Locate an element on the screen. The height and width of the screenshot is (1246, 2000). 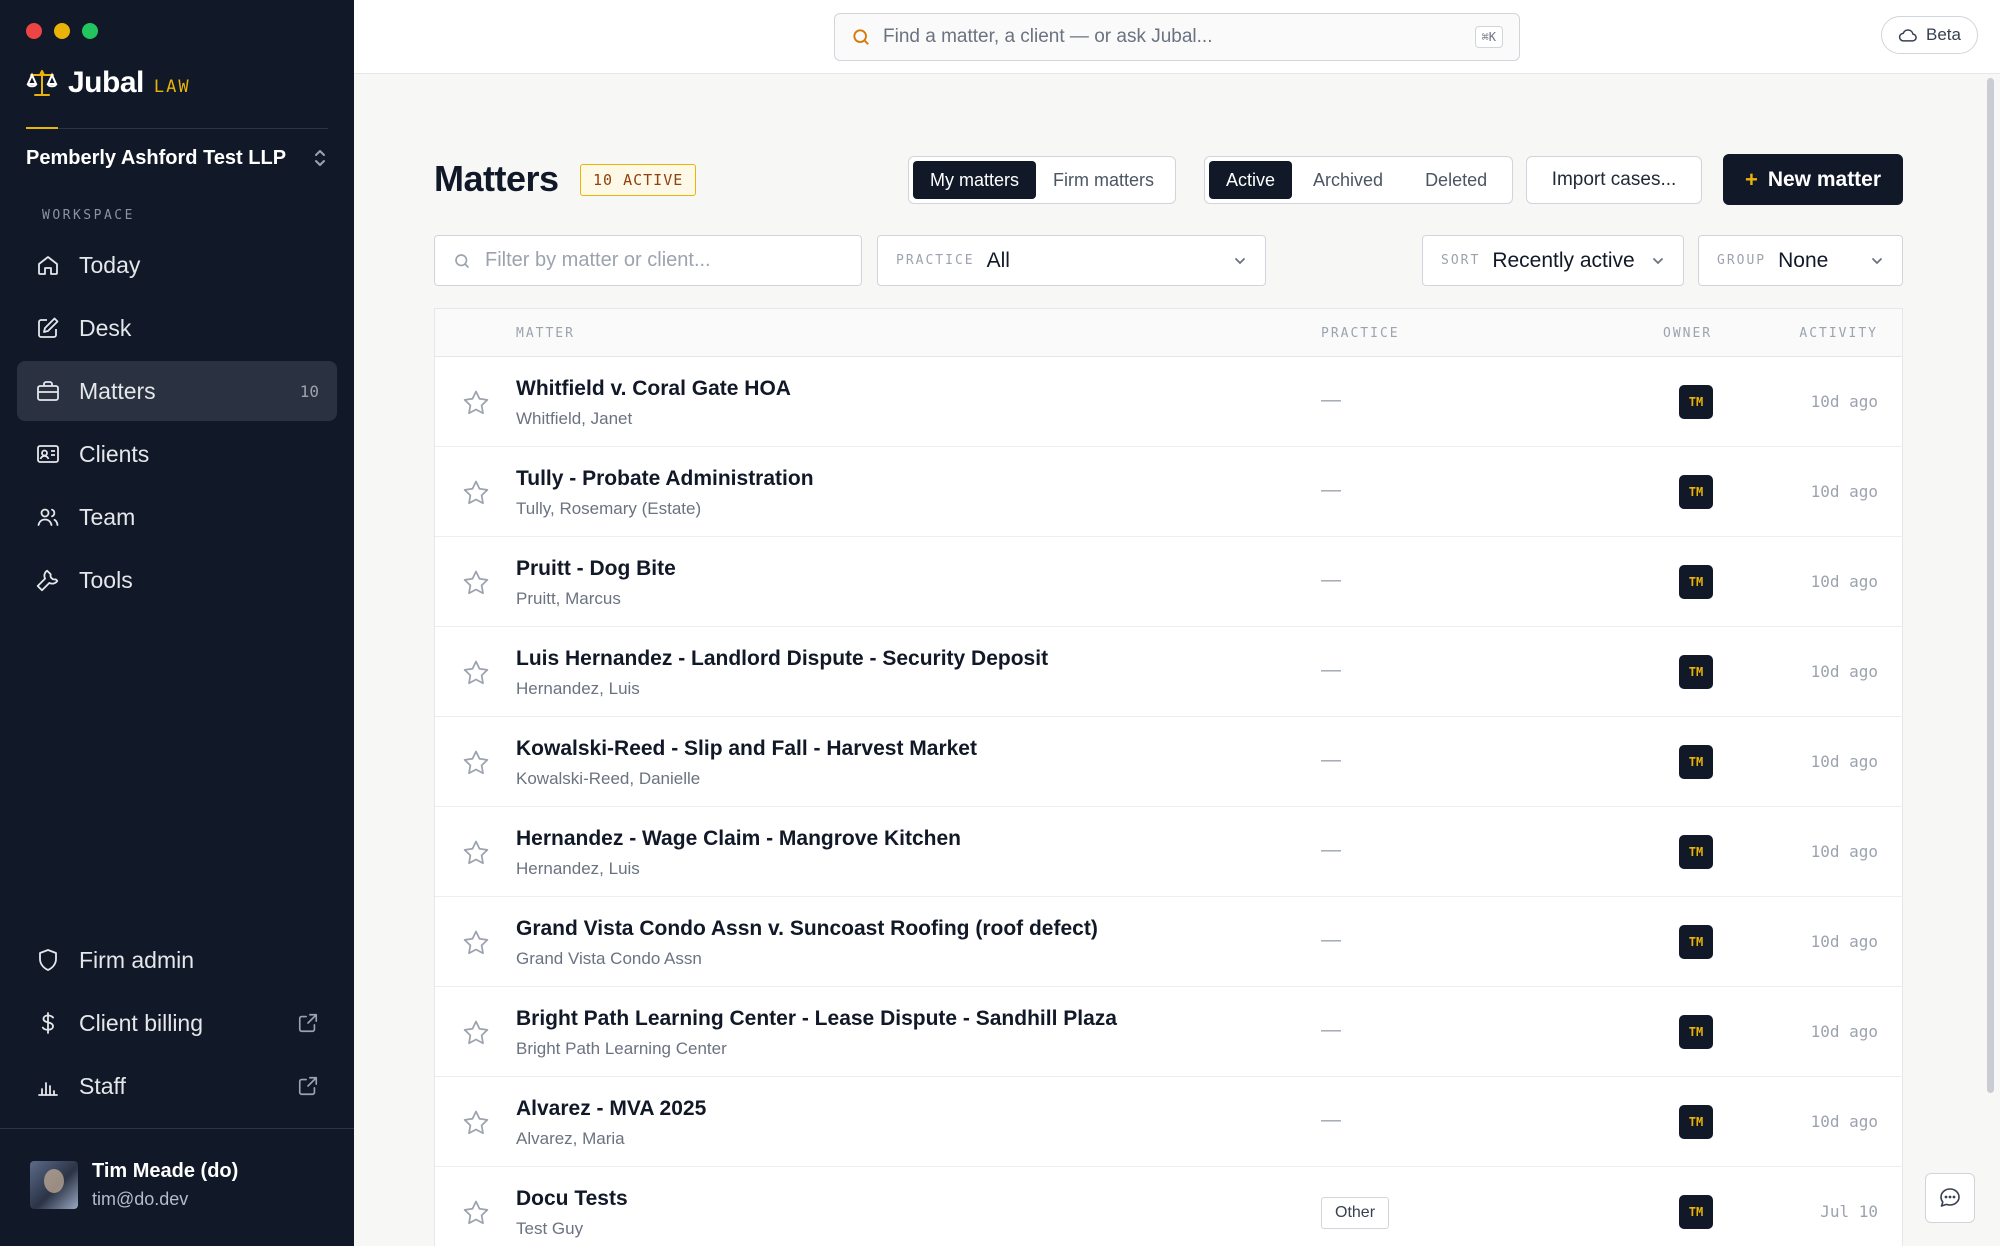
nav-item-firm-admin: Firm admin is located at coordinates (177, 960).